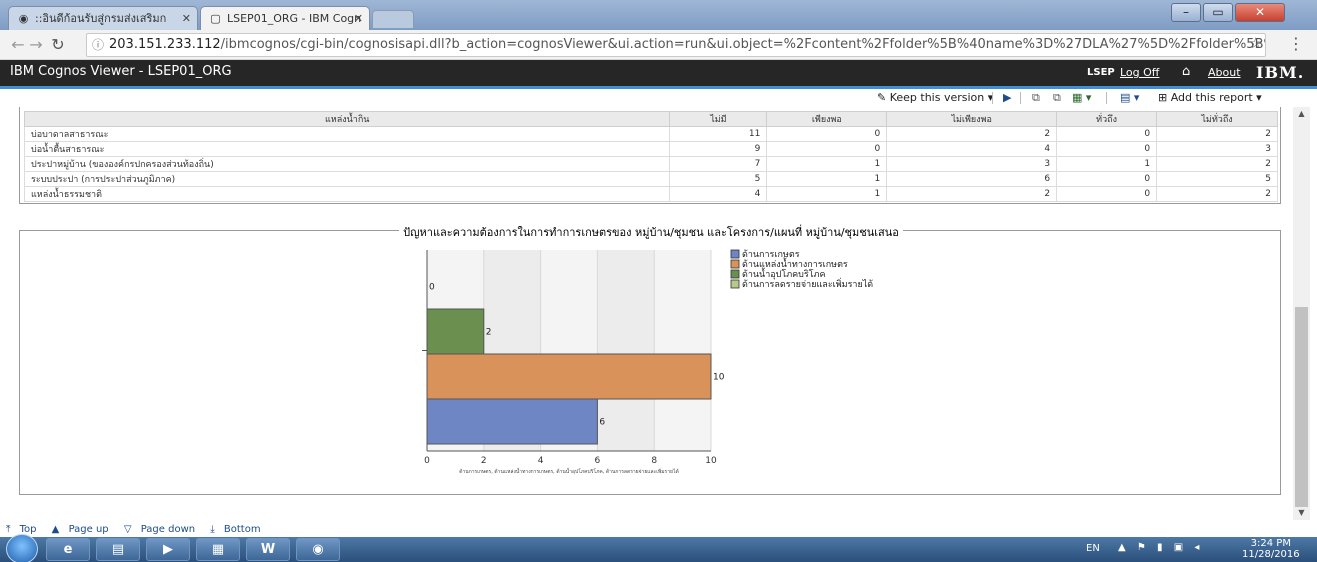 Image resolution: width=1317 pixels, height=562 pixels. Describe the element at coordinates (1057, 98) in the screenshot. I see `drill-up-icon: ⧉` at that location.